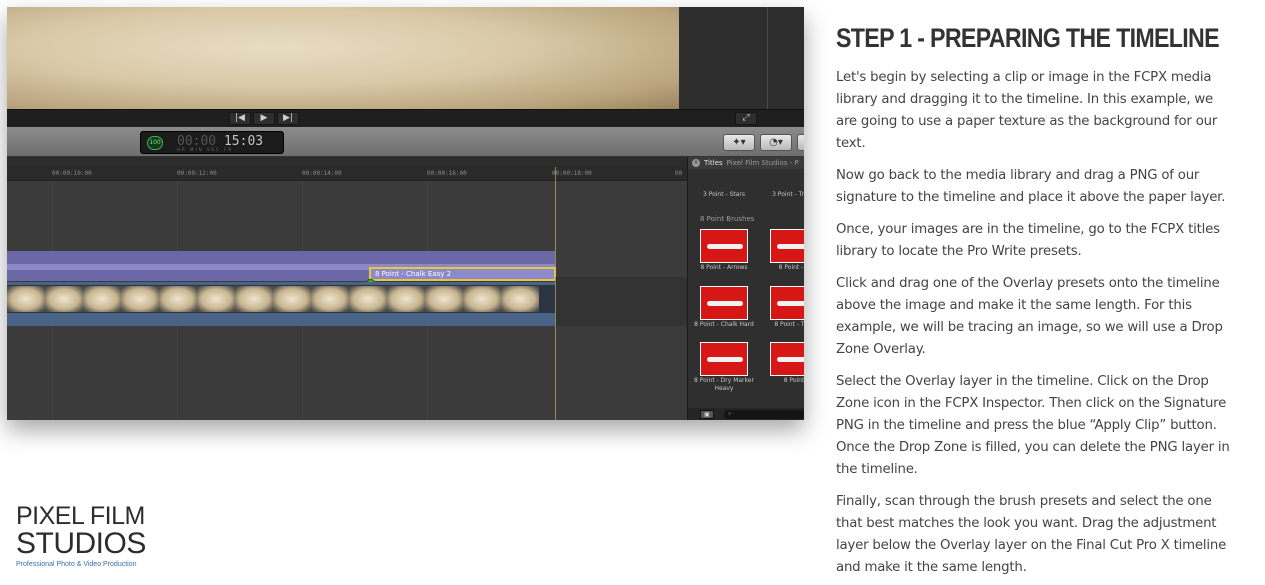  I want to click on title-clip: 8 Point - Chalk Easy 2, so click(462, 274).